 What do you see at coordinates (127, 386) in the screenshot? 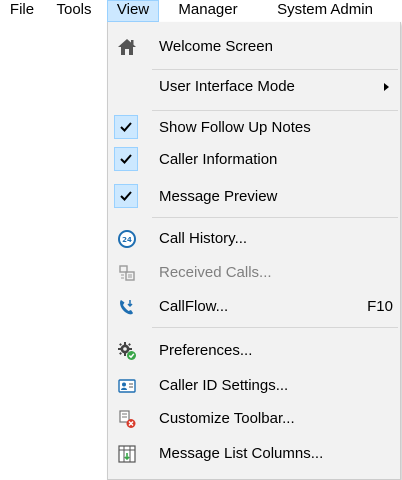
I see `caller-id-card-icon` at bounding box center [127, 386].